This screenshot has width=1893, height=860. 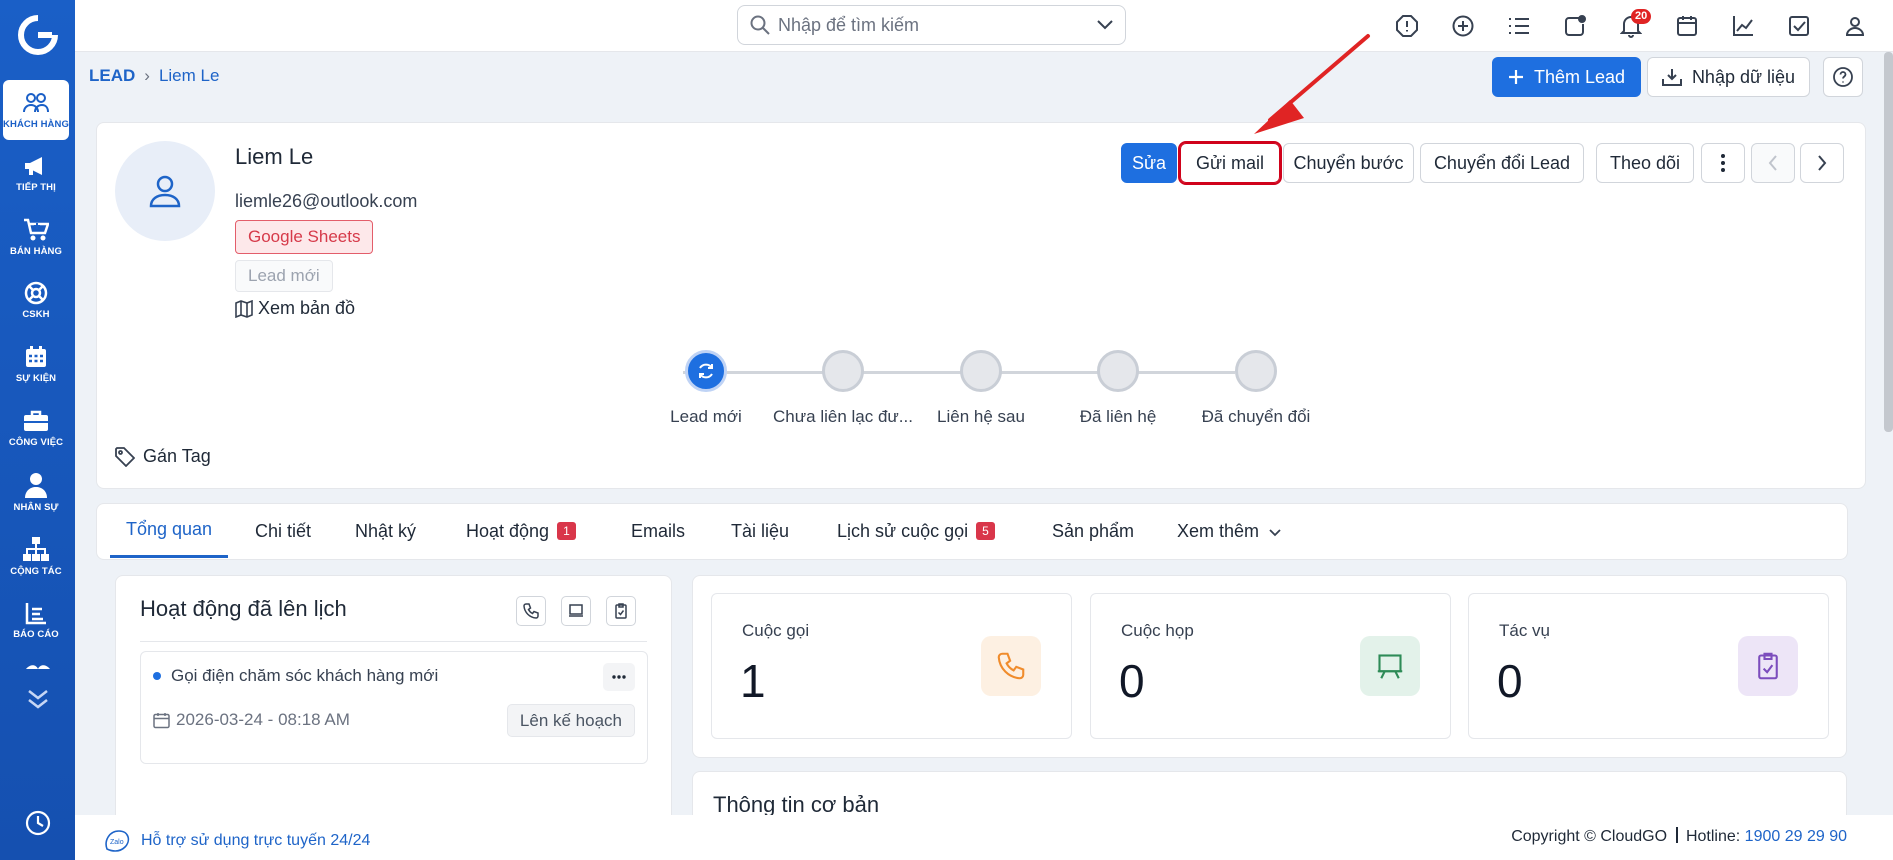 I want to click on stat-card-tasks: Tác vụ 0, so click(x=1648, y=666).